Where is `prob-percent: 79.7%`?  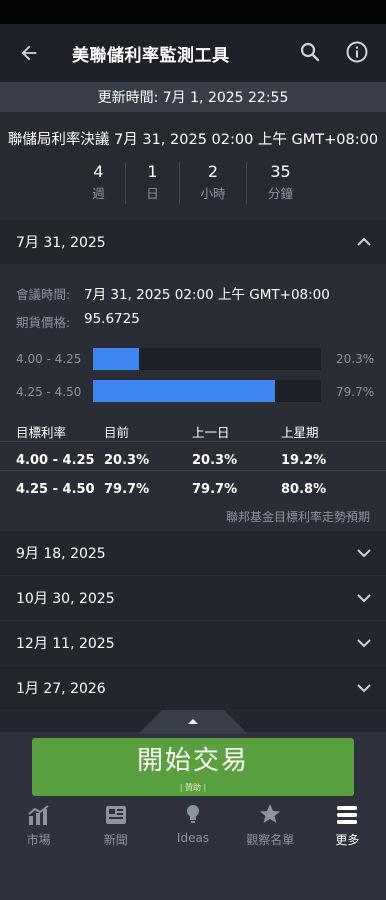 prob-percent: 79.7% is located at coordinates (355, 392).